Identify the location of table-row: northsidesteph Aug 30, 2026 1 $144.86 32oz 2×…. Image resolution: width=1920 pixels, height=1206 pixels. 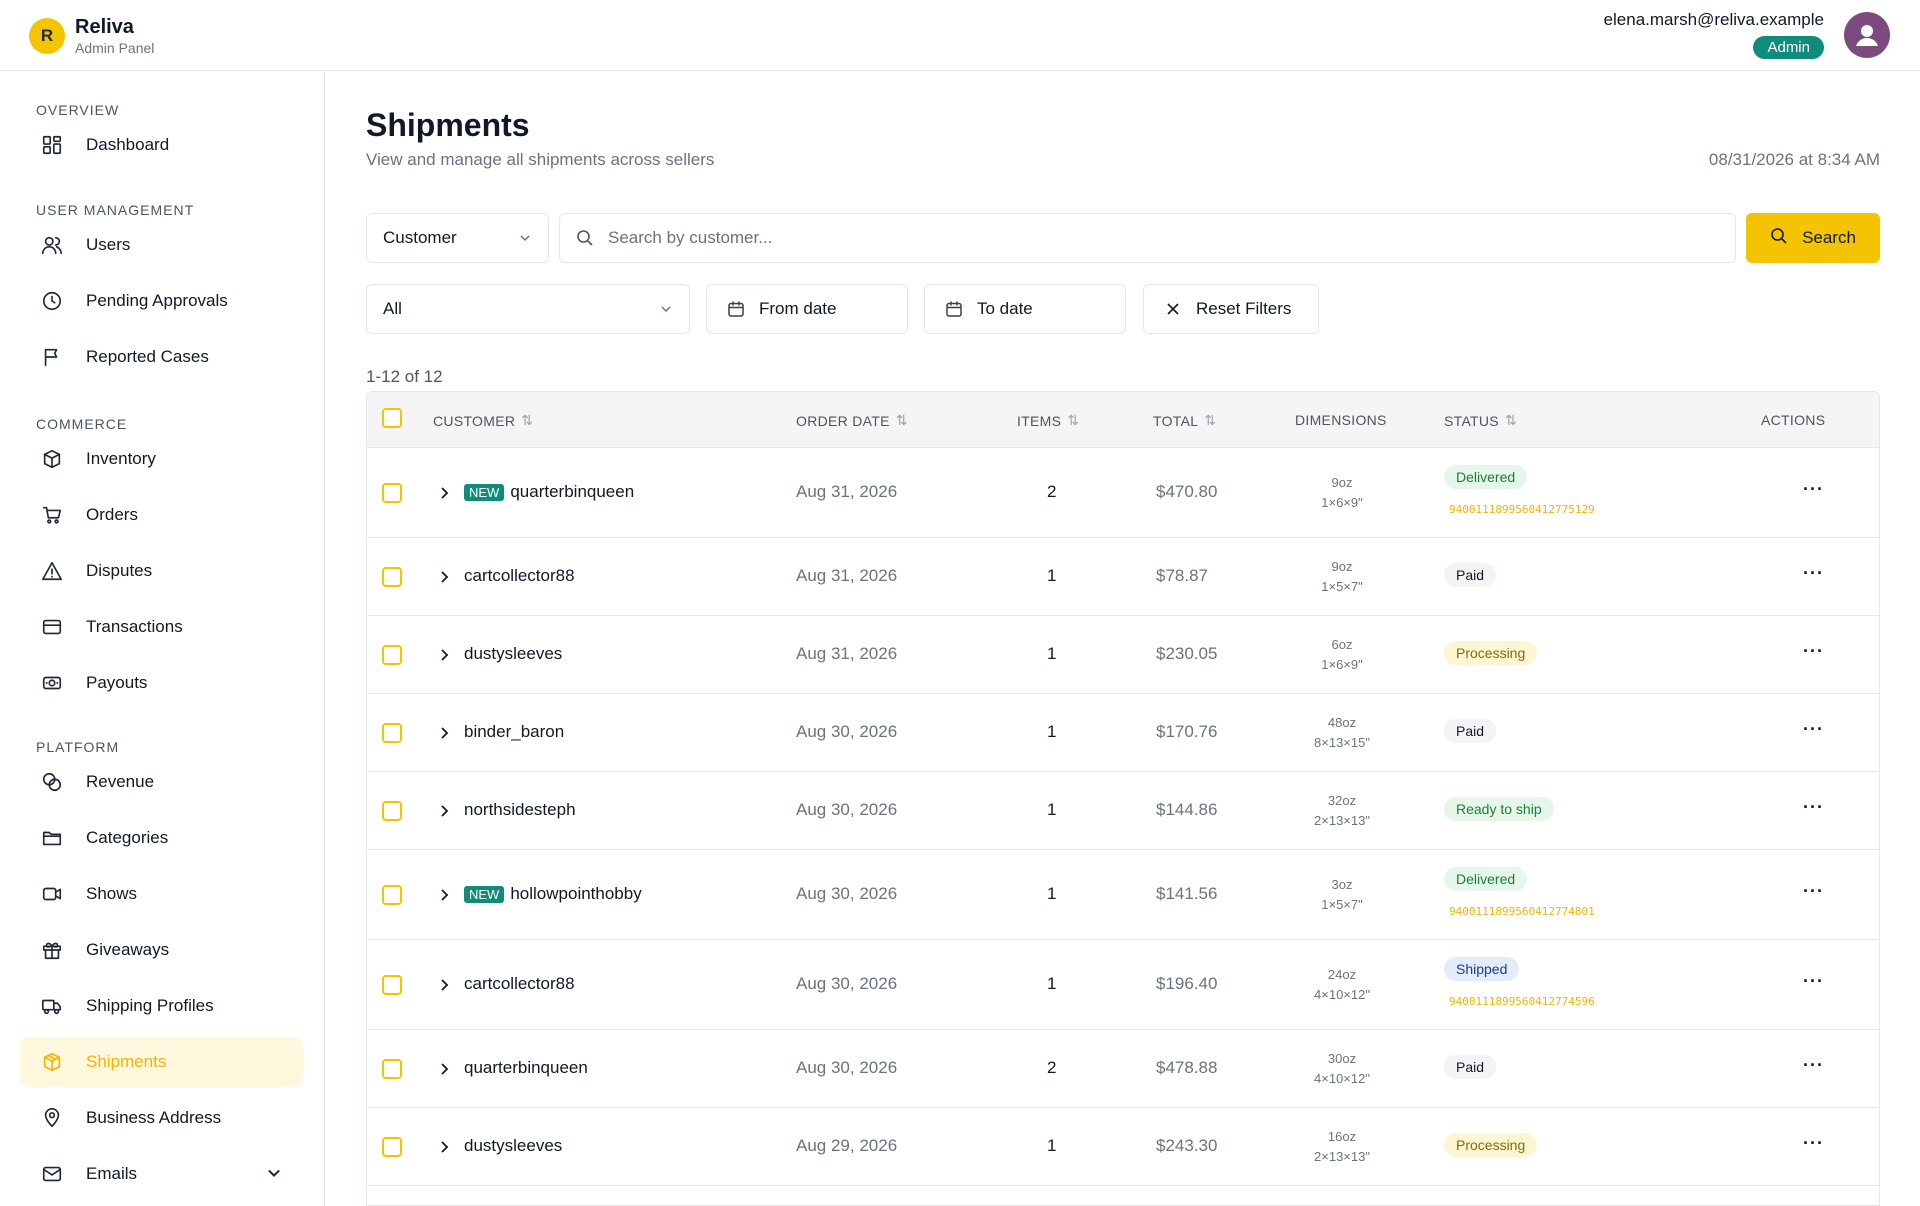
(1123, 811).